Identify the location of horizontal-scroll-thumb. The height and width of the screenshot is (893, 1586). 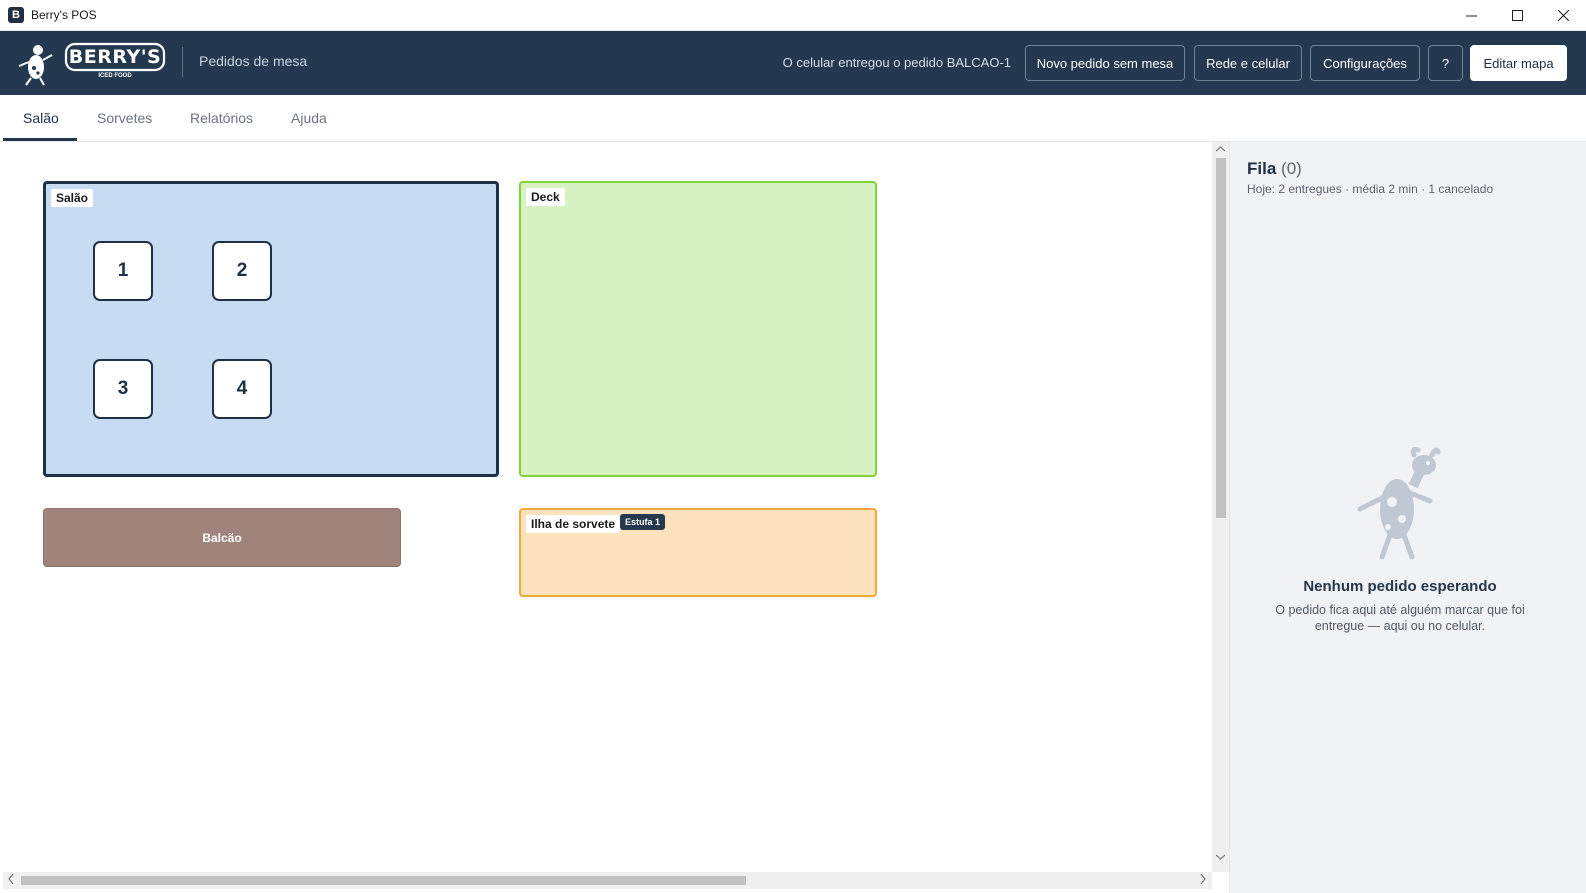
(383, 880).